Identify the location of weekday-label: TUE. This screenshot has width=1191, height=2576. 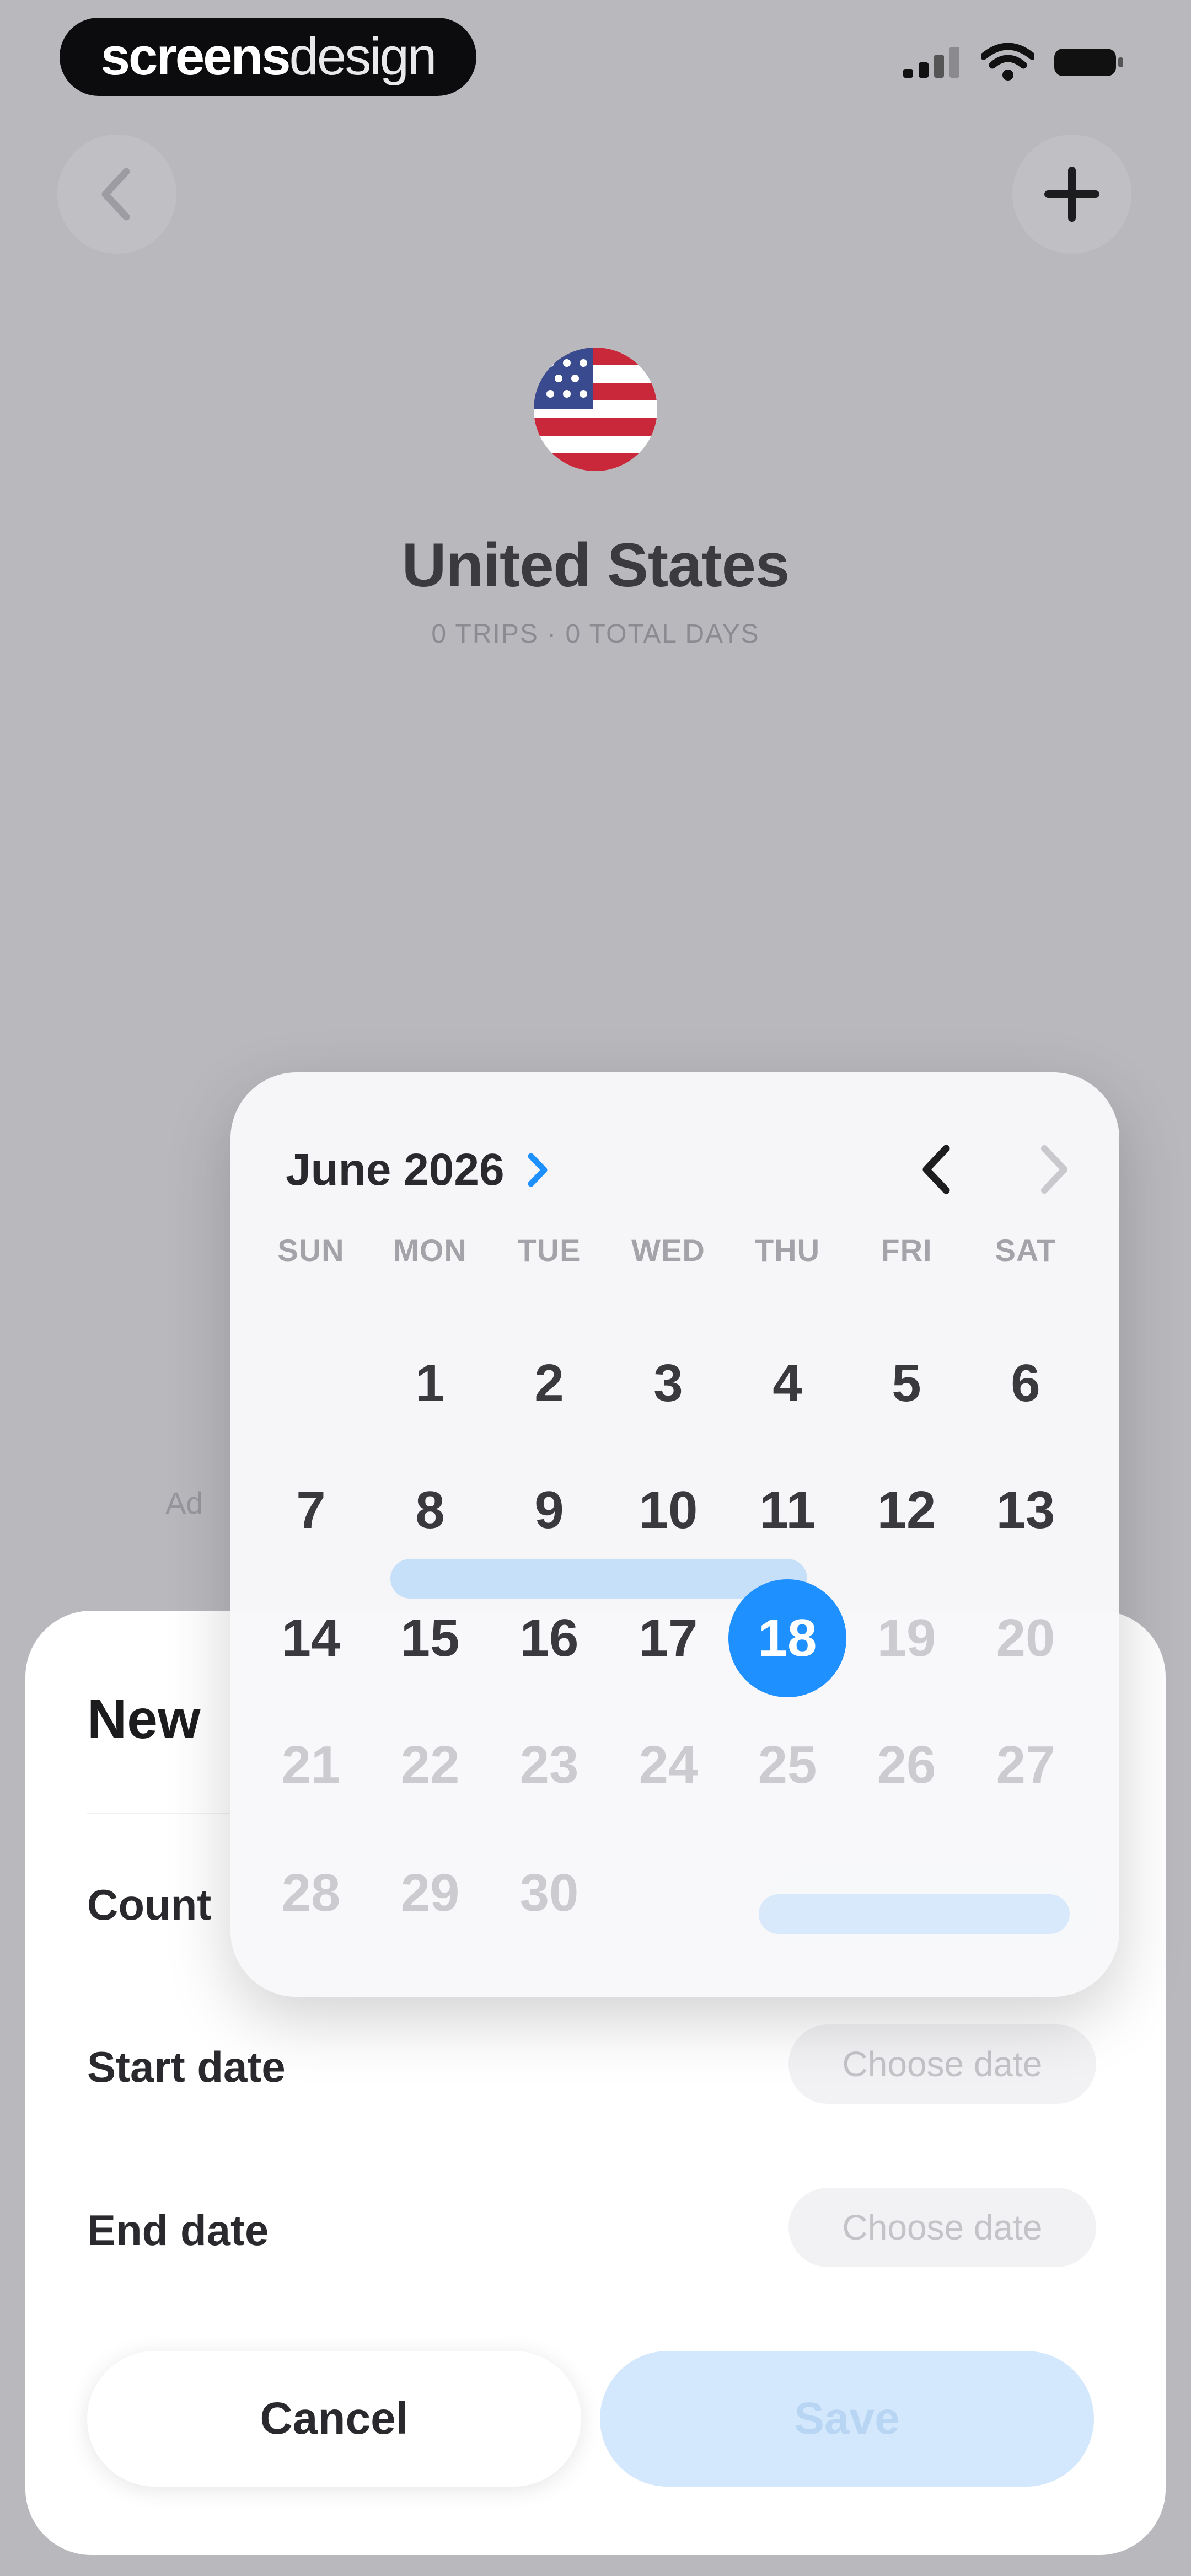
(549, 1250).